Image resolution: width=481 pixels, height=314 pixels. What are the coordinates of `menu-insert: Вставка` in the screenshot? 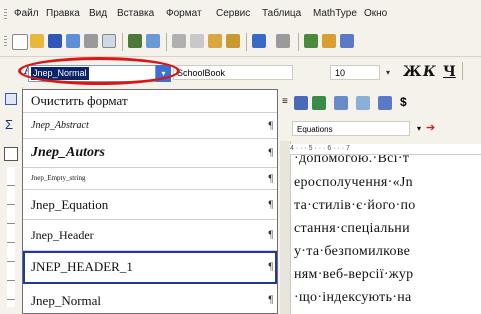 It's located at (135, 13).